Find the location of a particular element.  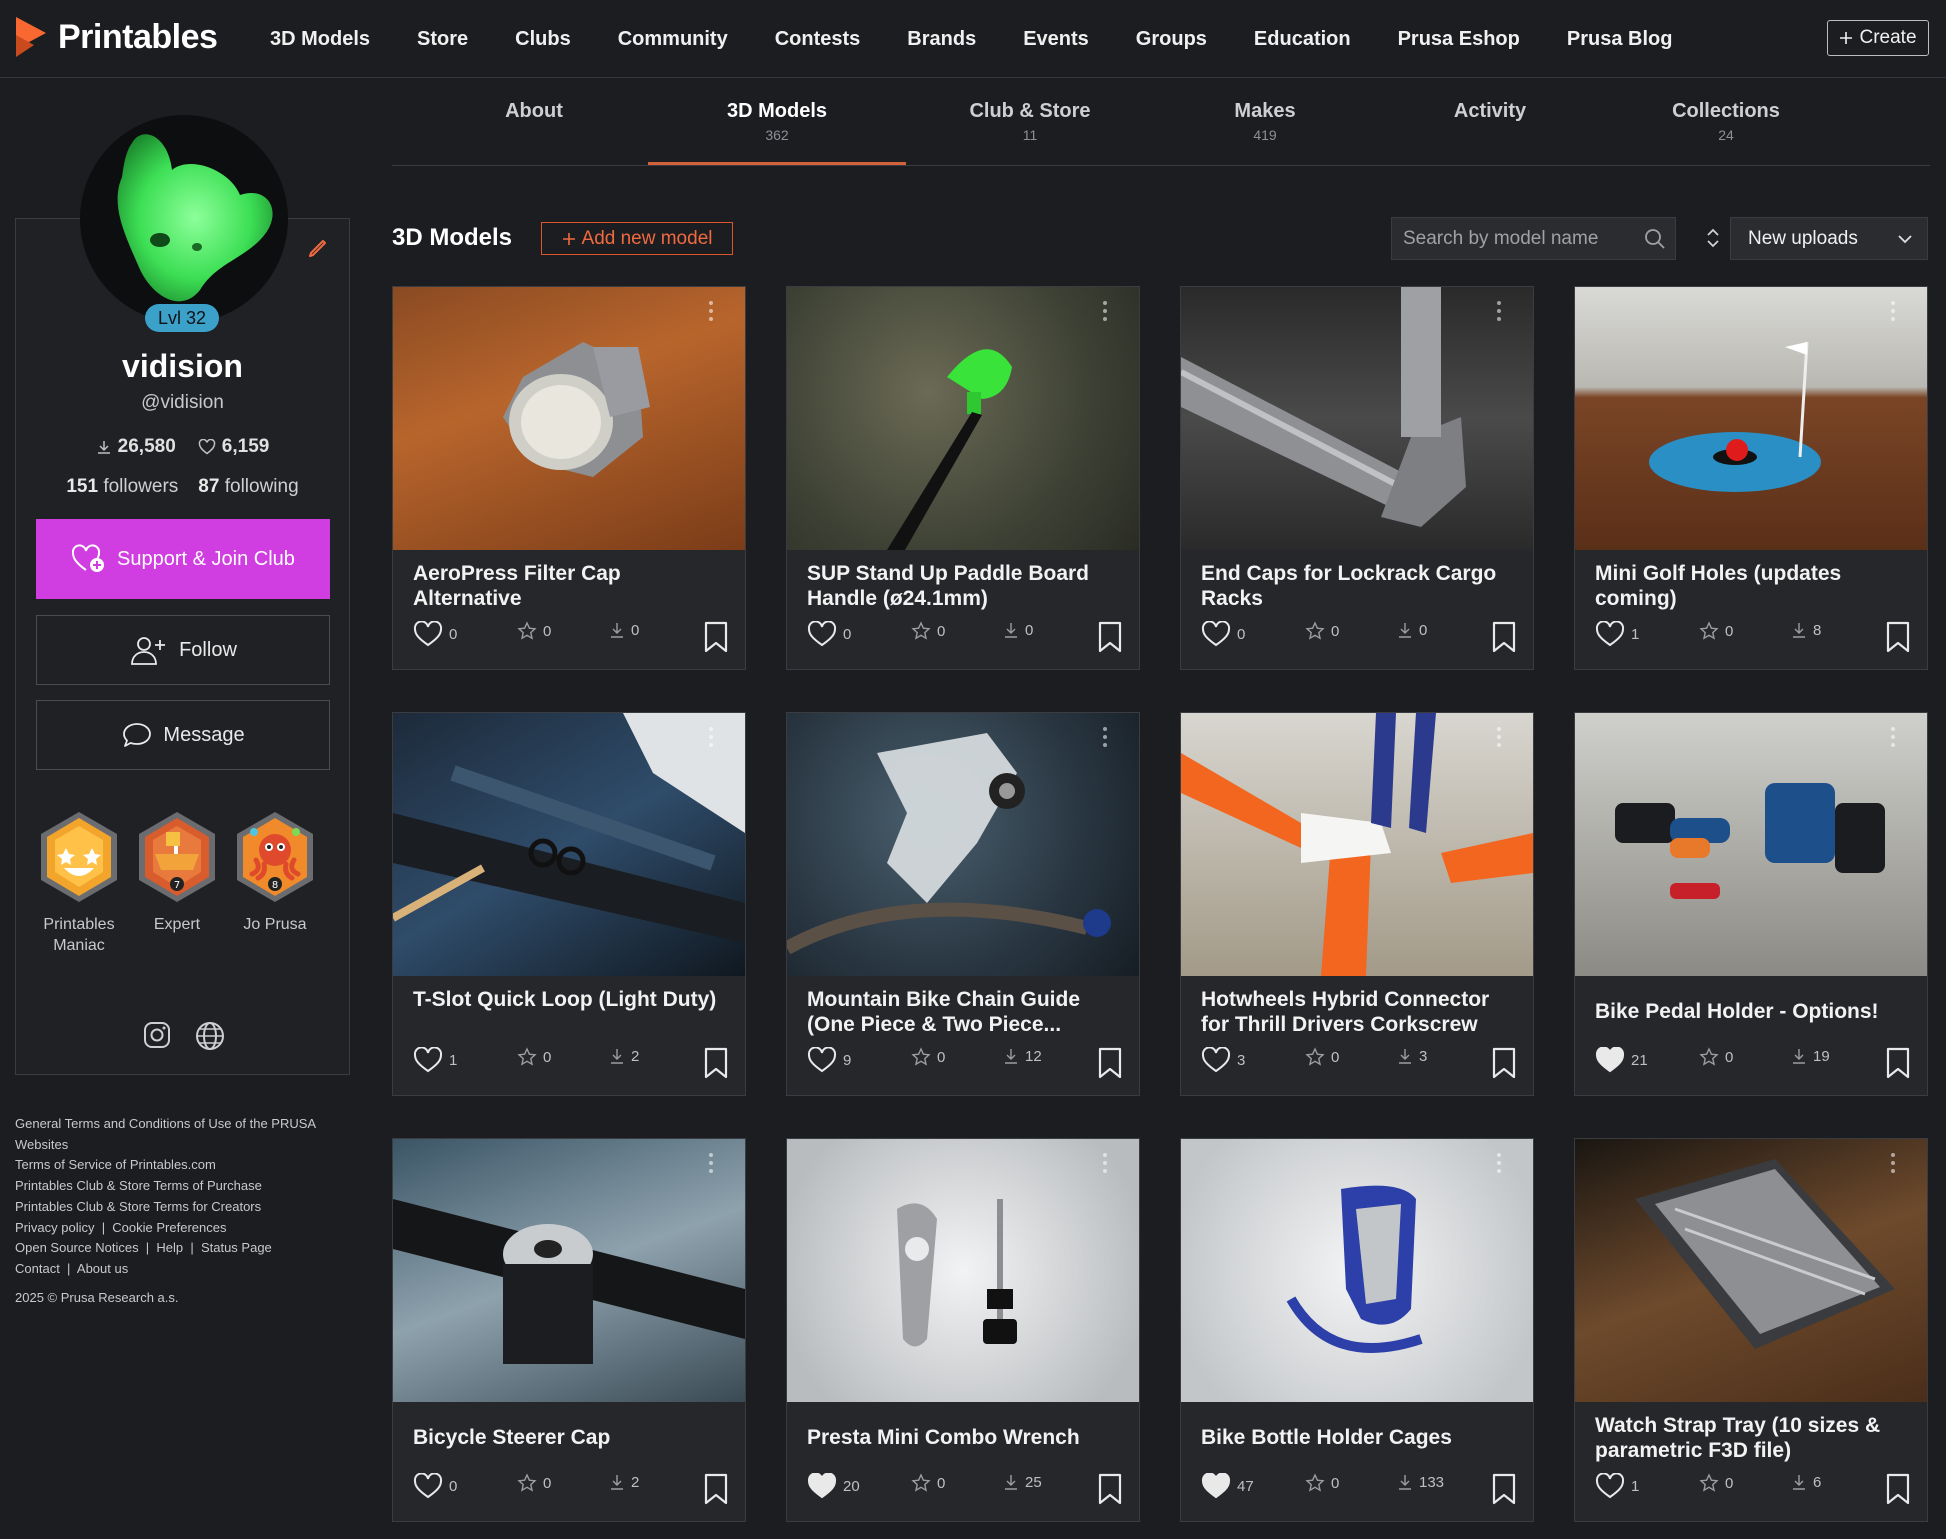

model-title: Bike Bottle Holder Cages is located at coordinates (1361, 1437).